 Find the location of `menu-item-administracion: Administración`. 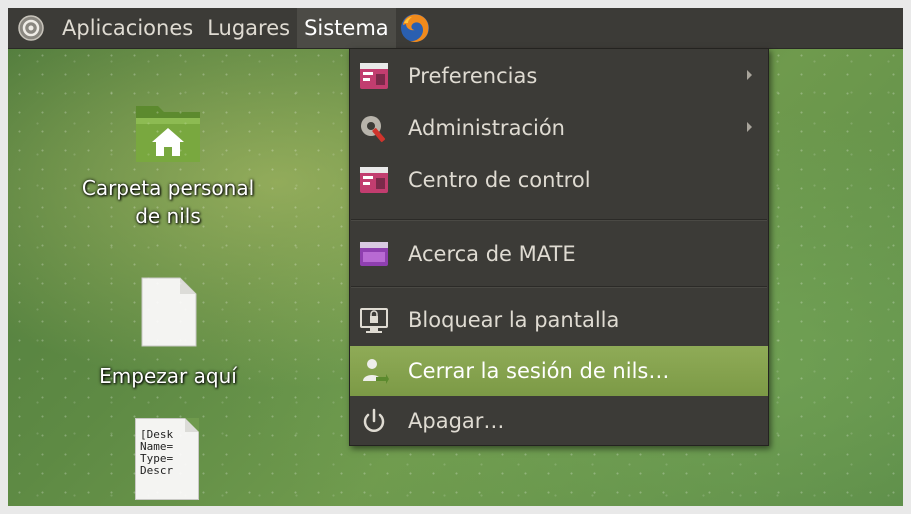

menu-item-administracion: Administración is located at coordinates (559, 128).